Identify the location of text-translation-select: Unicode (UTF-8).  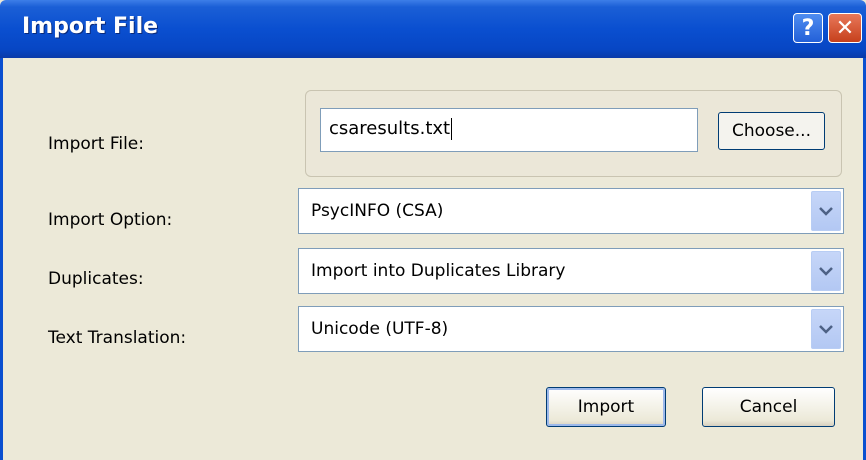
(571, 329).